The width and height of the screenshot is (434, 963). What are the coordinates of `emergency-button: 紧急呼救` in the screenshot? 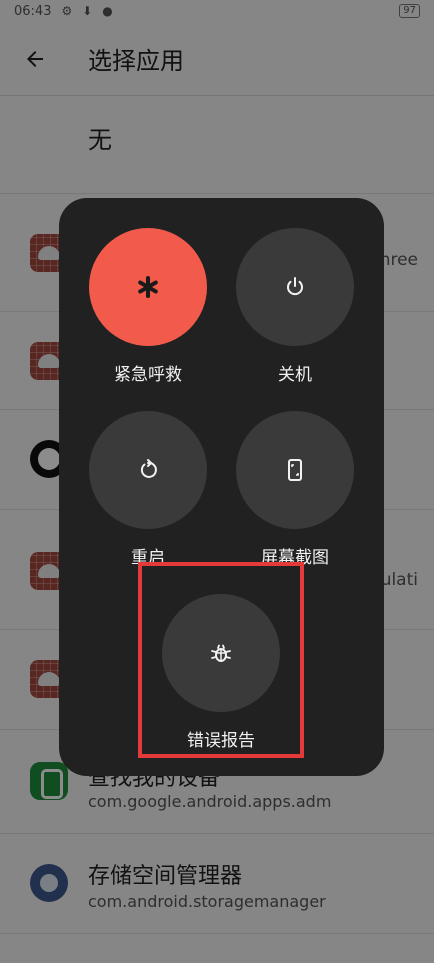 It's located at (148, 306).